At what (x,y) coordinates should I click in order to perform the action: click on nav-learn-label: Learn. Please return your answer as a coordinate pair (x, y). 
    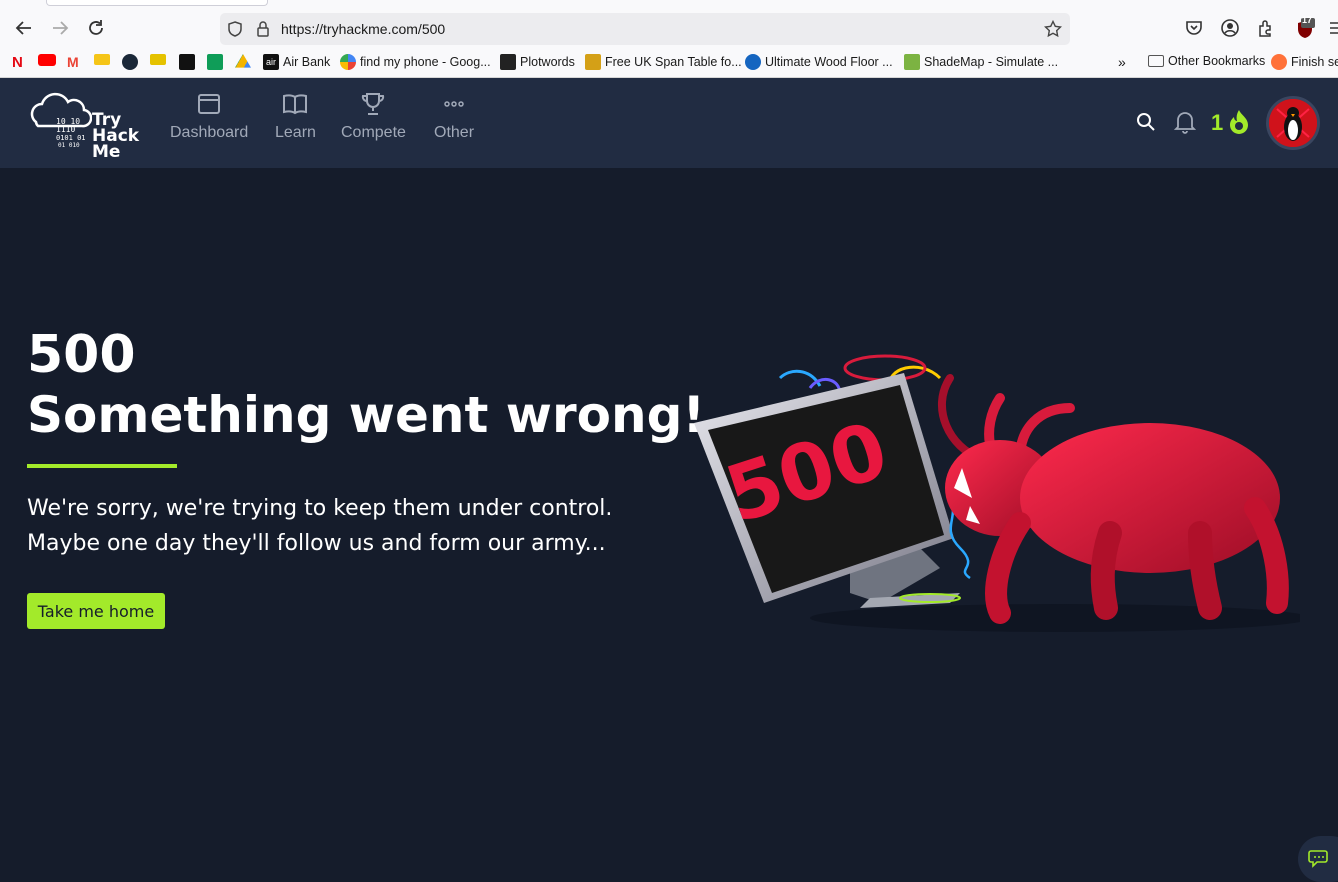
    Looking at the image, I should click on (295, 132).